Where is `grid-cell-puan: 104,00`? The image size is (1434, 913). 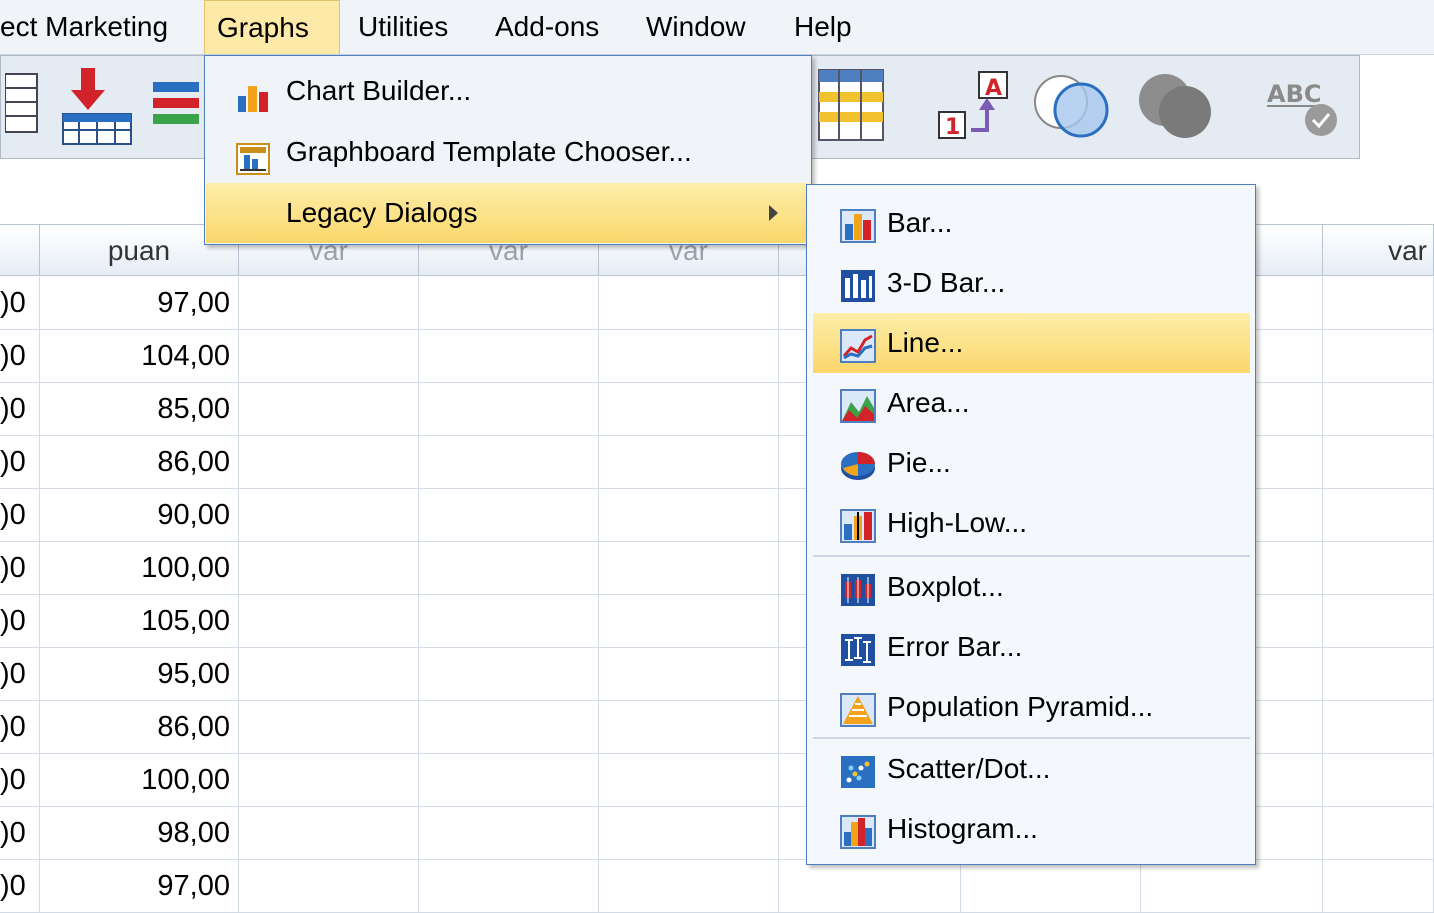
grid-cell-puan: 104,00 is located at coordinates (139, 356).